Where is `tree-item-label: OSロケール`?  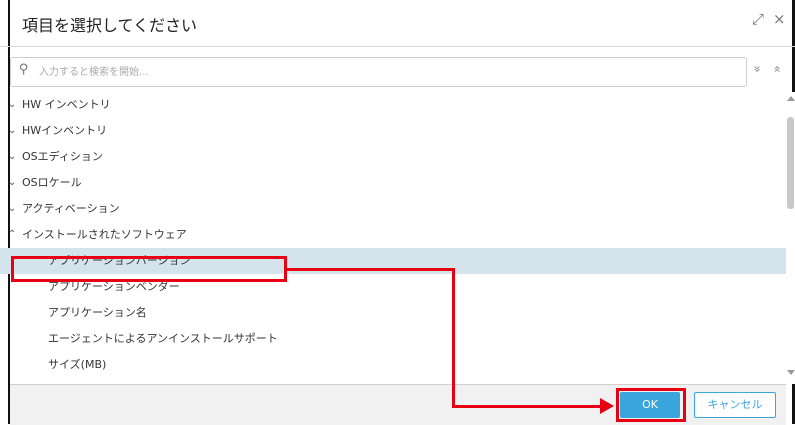
tree-item-label: OSロケール is located at coordinates (52, 182).